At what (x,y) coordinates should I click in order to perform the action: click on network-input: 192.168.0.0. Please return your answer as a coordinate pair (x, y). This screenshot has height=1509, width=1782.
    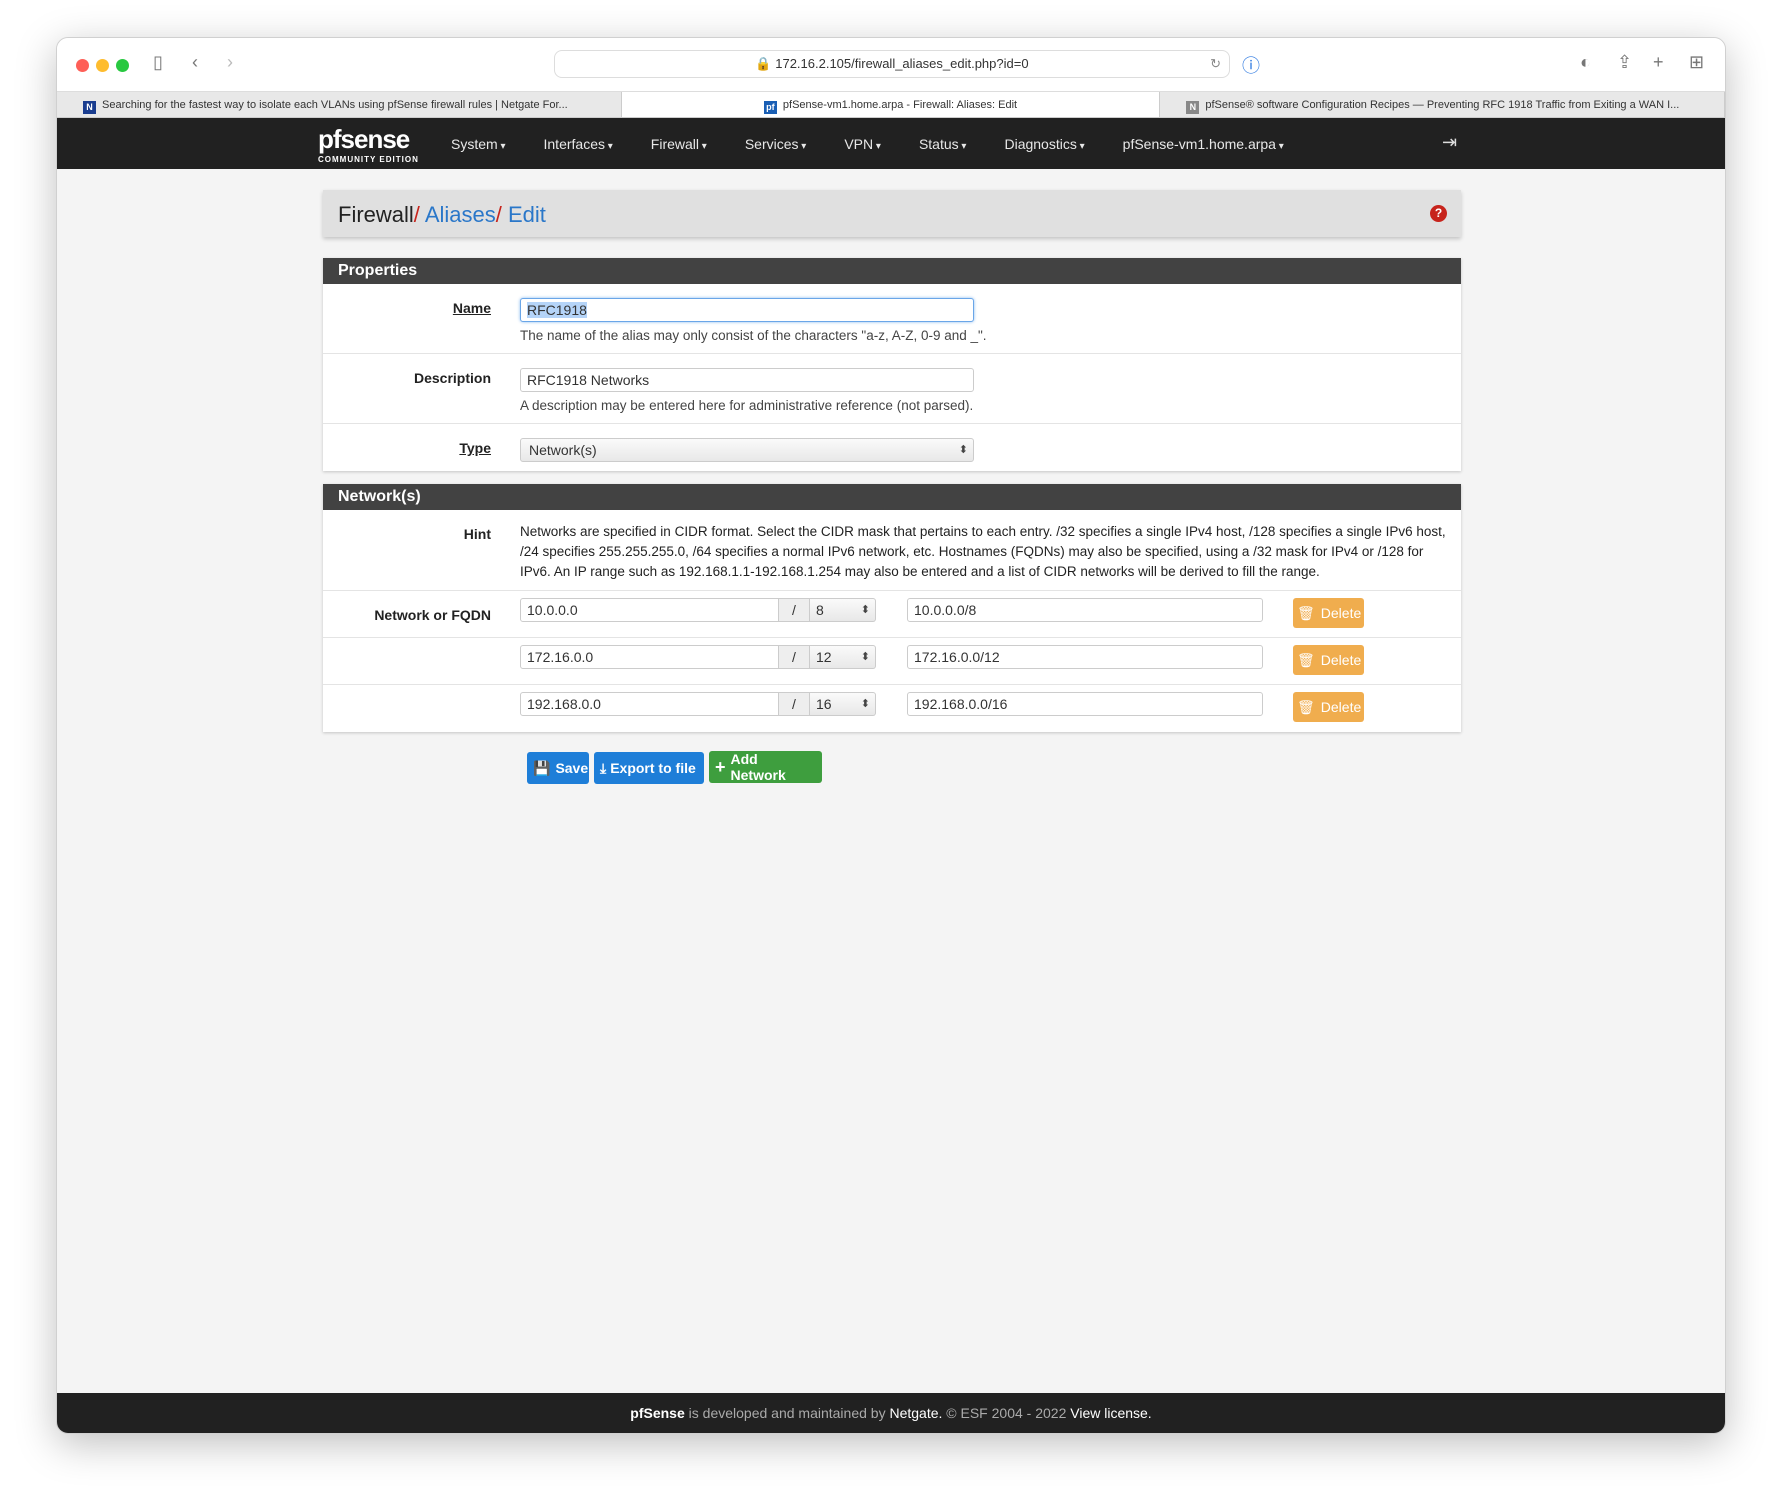
    Looking at the image, I should click on (649, 704).